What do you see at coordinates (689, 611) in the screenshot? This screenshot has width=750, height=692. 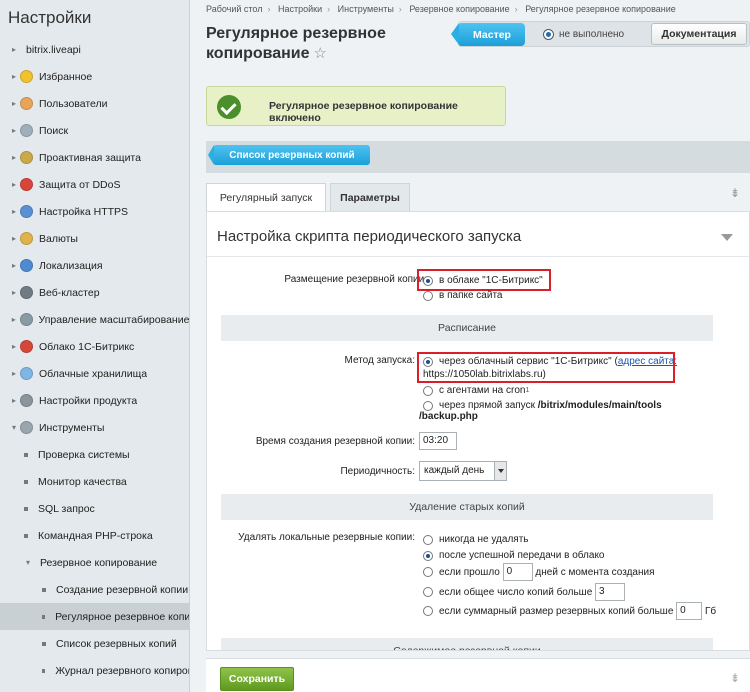 I see `size-input: 0` at bounding box center [689, 611].